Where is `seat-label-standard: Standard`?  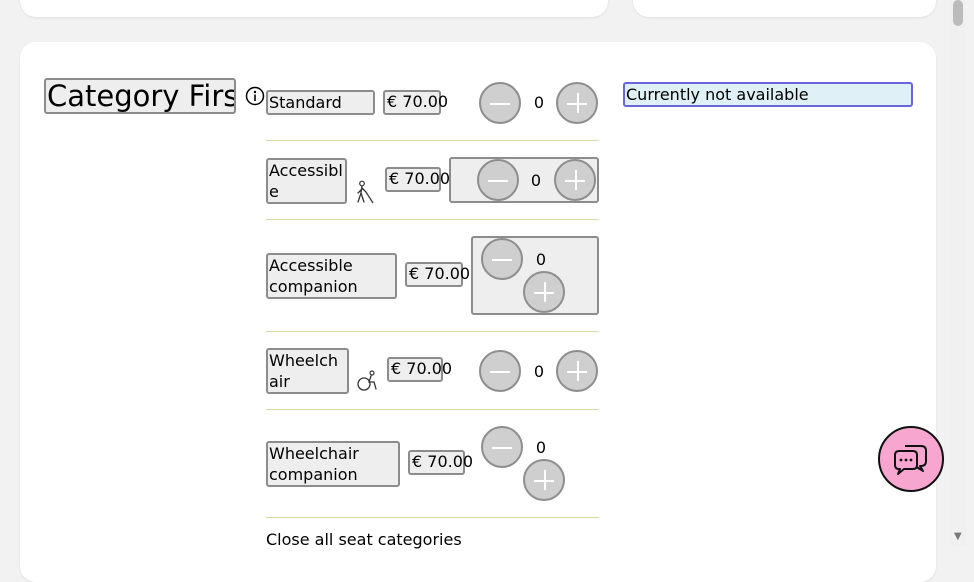
seat-label-standard: Standard is located at coordinates (320, 102).